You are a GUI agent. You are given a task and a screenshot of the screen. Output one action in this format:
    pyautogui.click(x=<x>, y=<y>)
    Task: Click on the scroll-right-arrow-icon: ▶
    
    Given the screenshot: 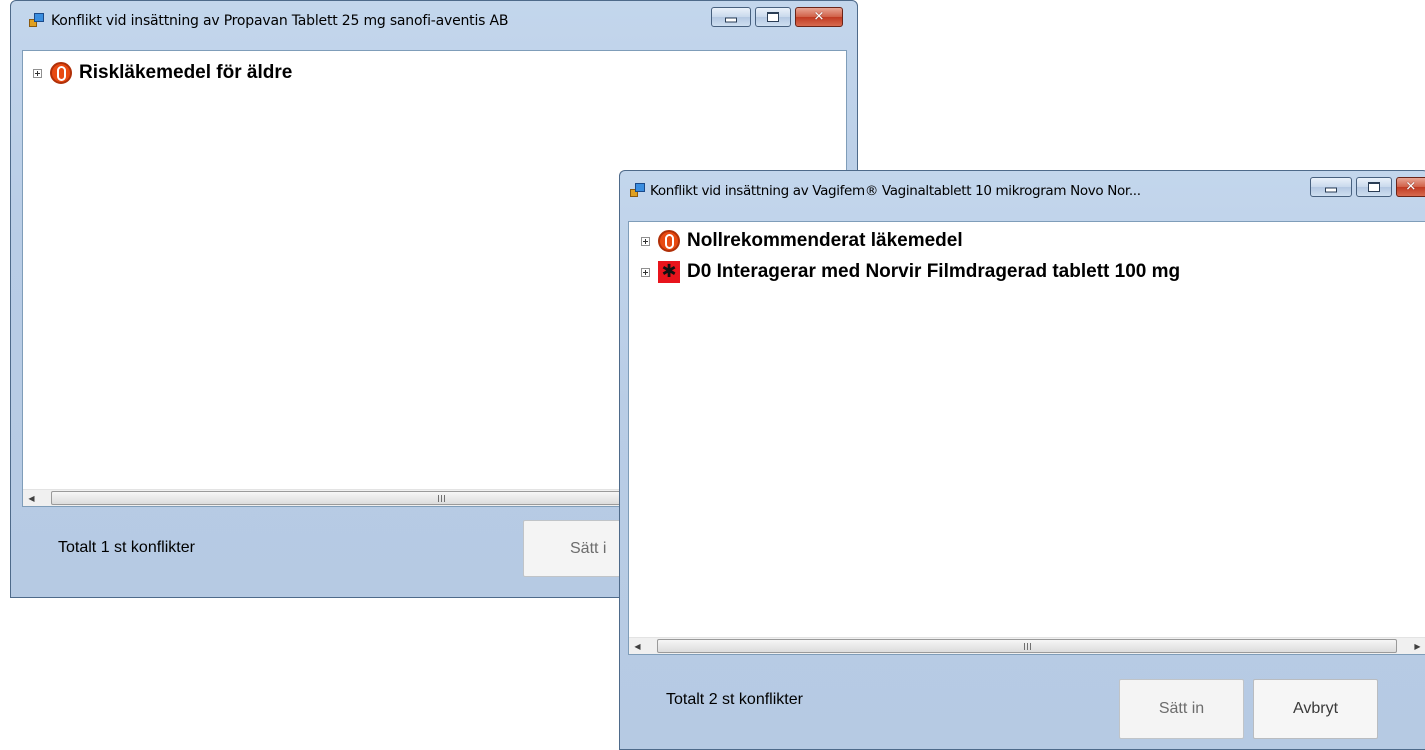 What is the action you would take?
    pyautogui.click(x=1417, y=646)
    